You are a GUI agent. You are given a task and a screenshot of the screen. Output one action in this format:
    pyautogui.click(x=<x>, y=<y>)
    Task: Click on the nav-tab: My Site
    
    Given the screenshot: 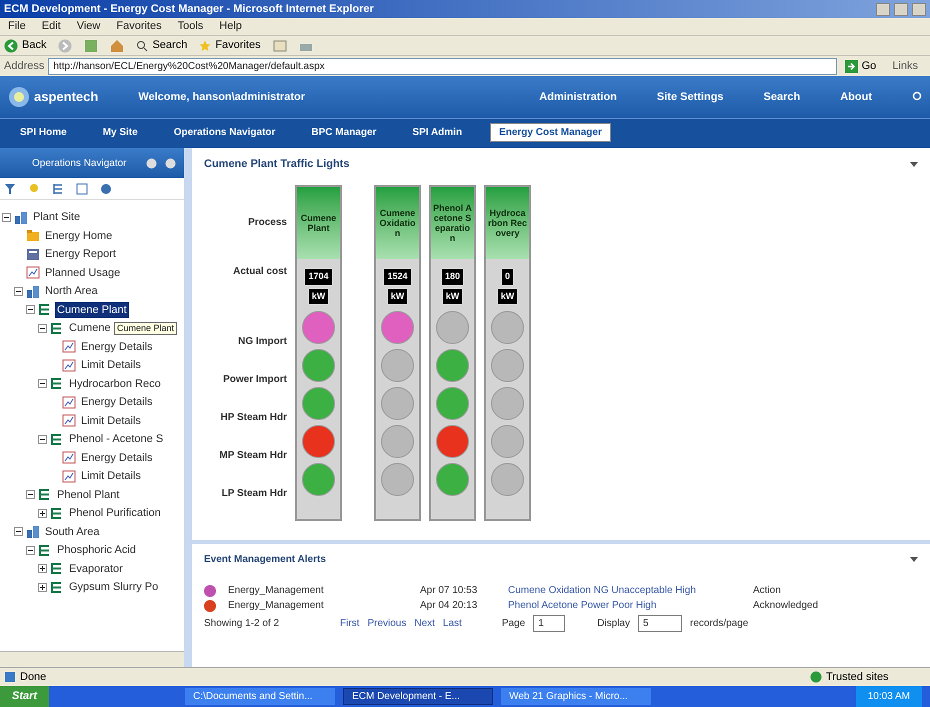 What is the action you would take?
    pyautogui.click(x=120, y=132)
    